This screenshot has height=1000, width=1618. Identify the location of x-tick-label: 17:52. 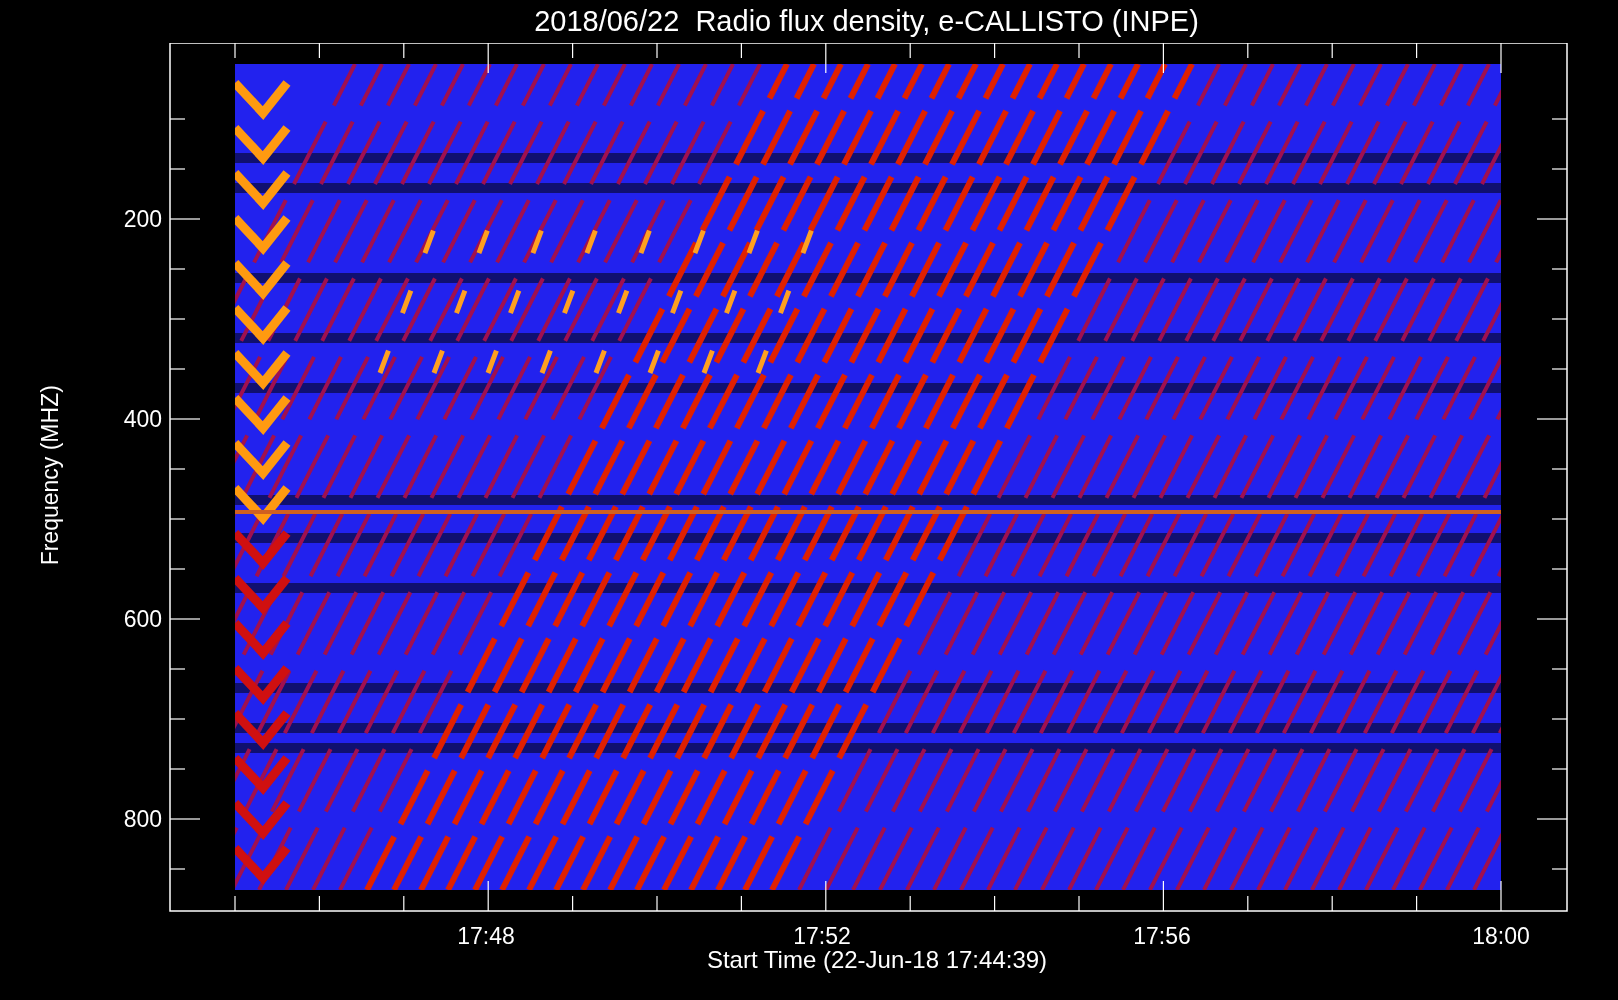
(822, 935).